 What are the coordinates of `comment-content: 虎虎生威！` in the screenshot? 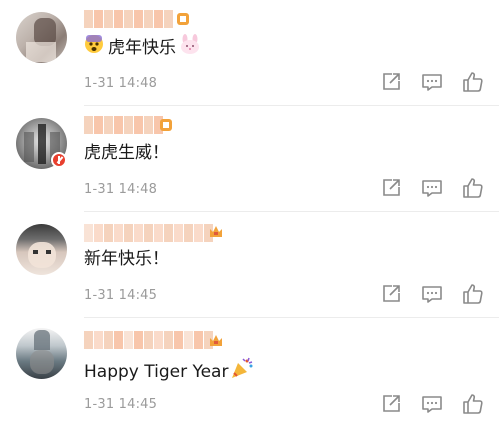 It's located at (126, 153).